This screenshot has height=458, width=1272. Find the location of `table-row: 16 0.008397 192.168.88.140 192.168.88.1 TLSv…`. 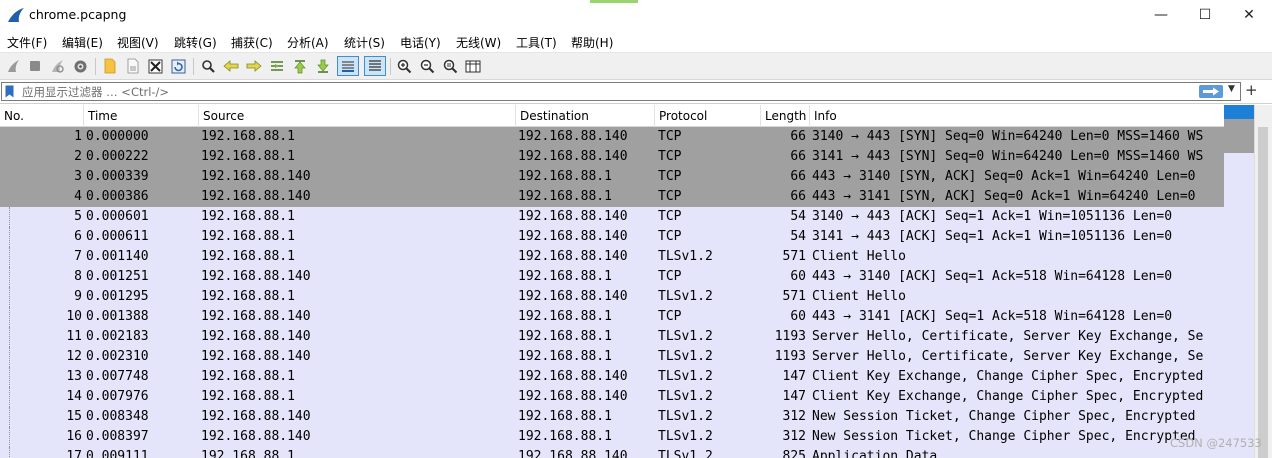

table-row: 16 0.008397 192.168.88.140 192.168.88.1 TLSv… is located at coordinates (612, 437).